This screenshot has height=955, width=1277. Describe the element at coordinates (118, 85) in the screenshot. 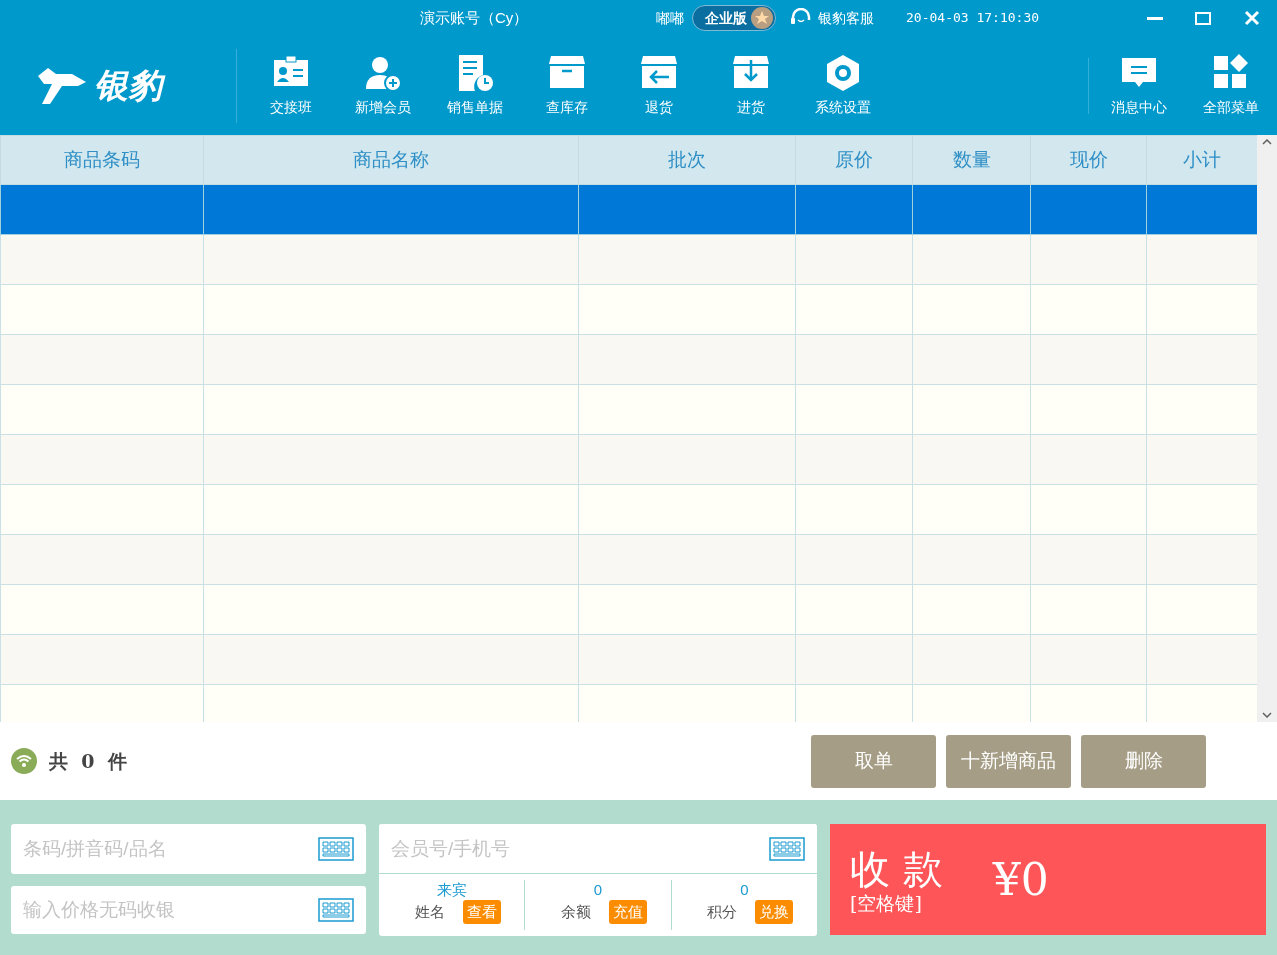

I see `logo: 银豹` at that location.